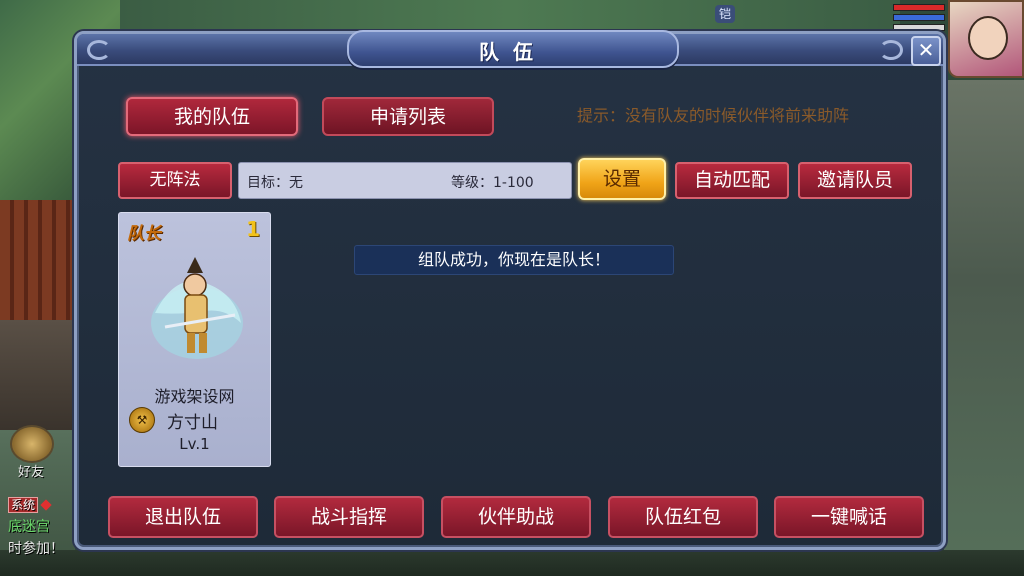 The image size is (1024, 576). Describe the element at coordinates (919, 27) in the screenshot. I see `xp-bar` at that location.